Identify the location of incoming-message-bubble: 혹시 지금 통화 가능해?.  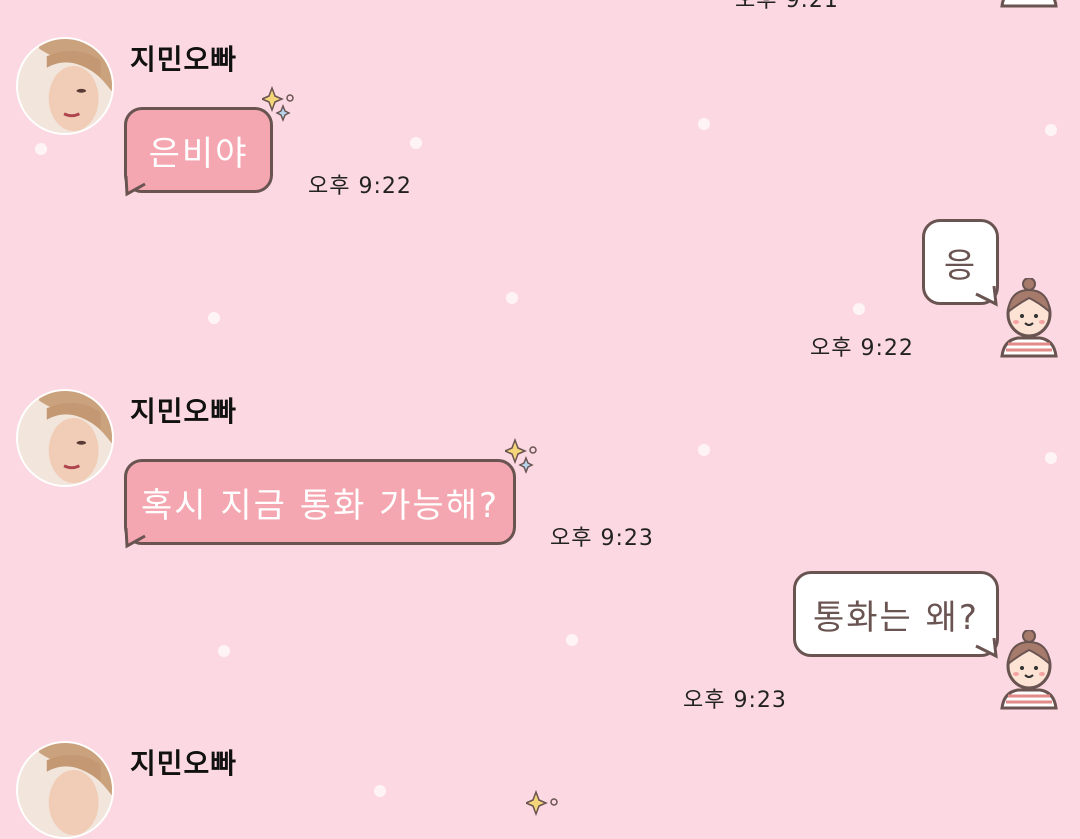
(320, 502).